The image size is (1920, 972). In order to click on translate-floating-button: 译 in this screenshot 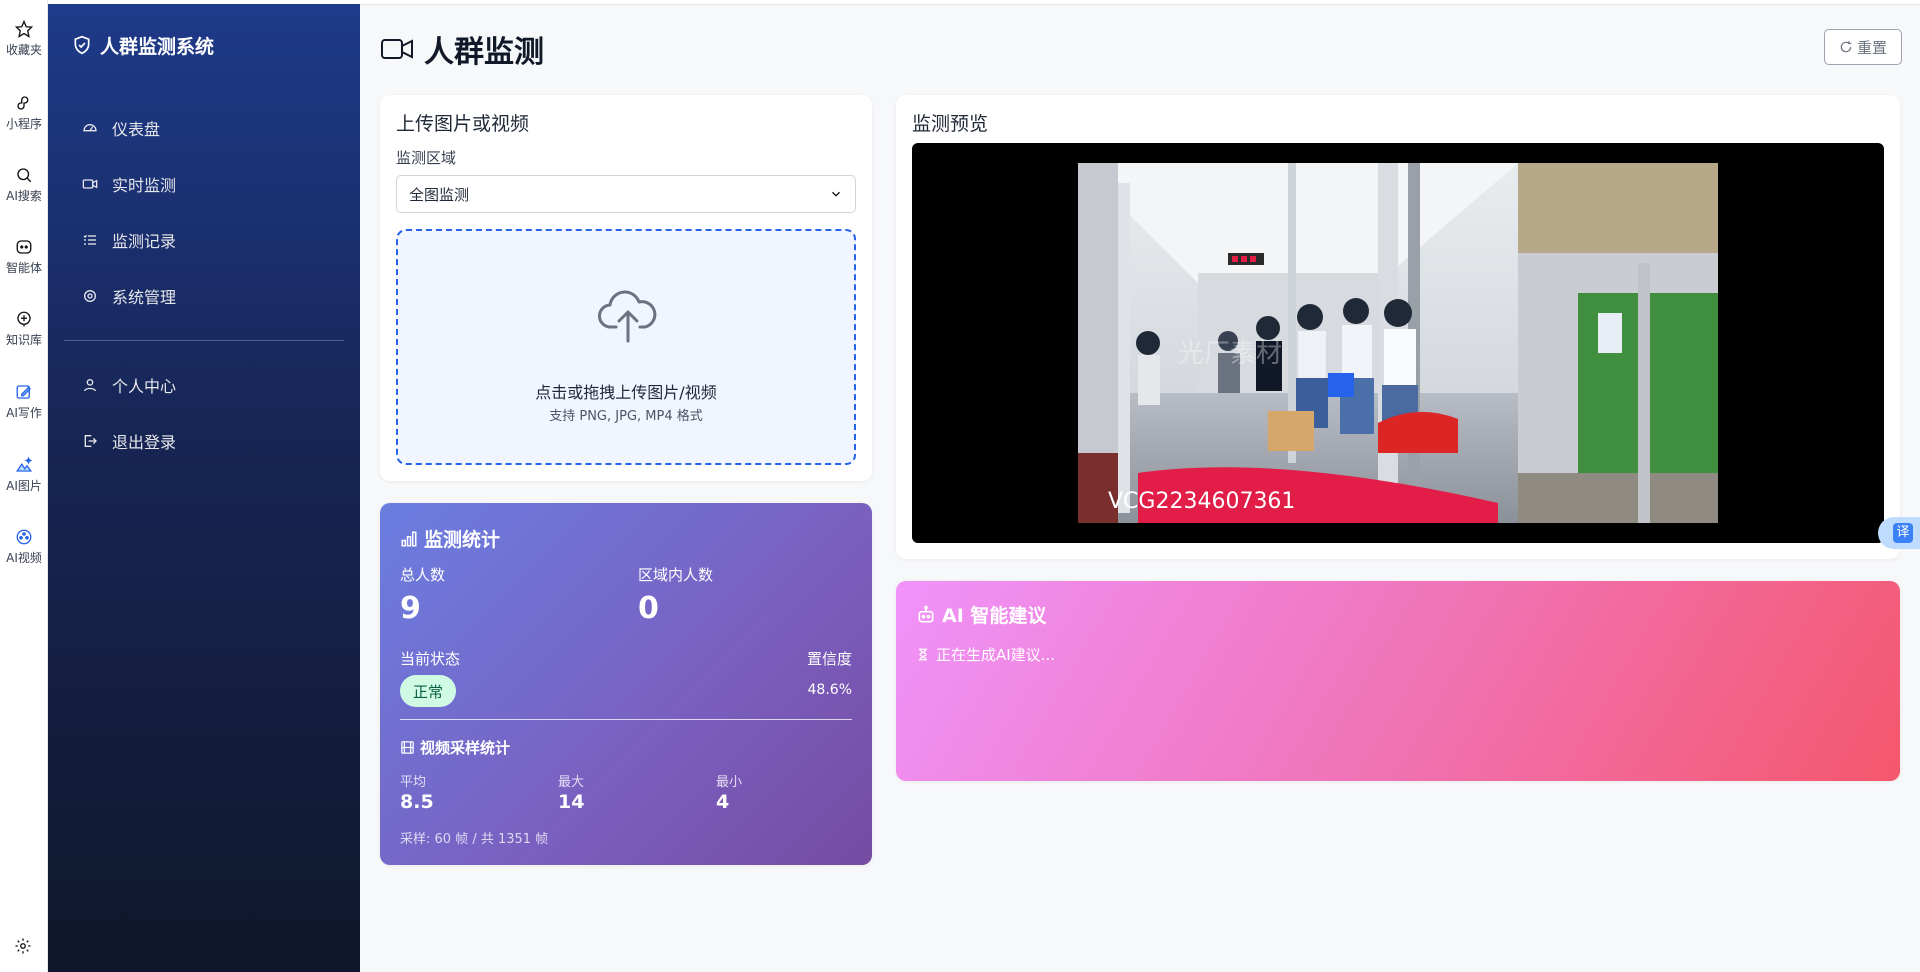, I will do `click(1899, 533)`.